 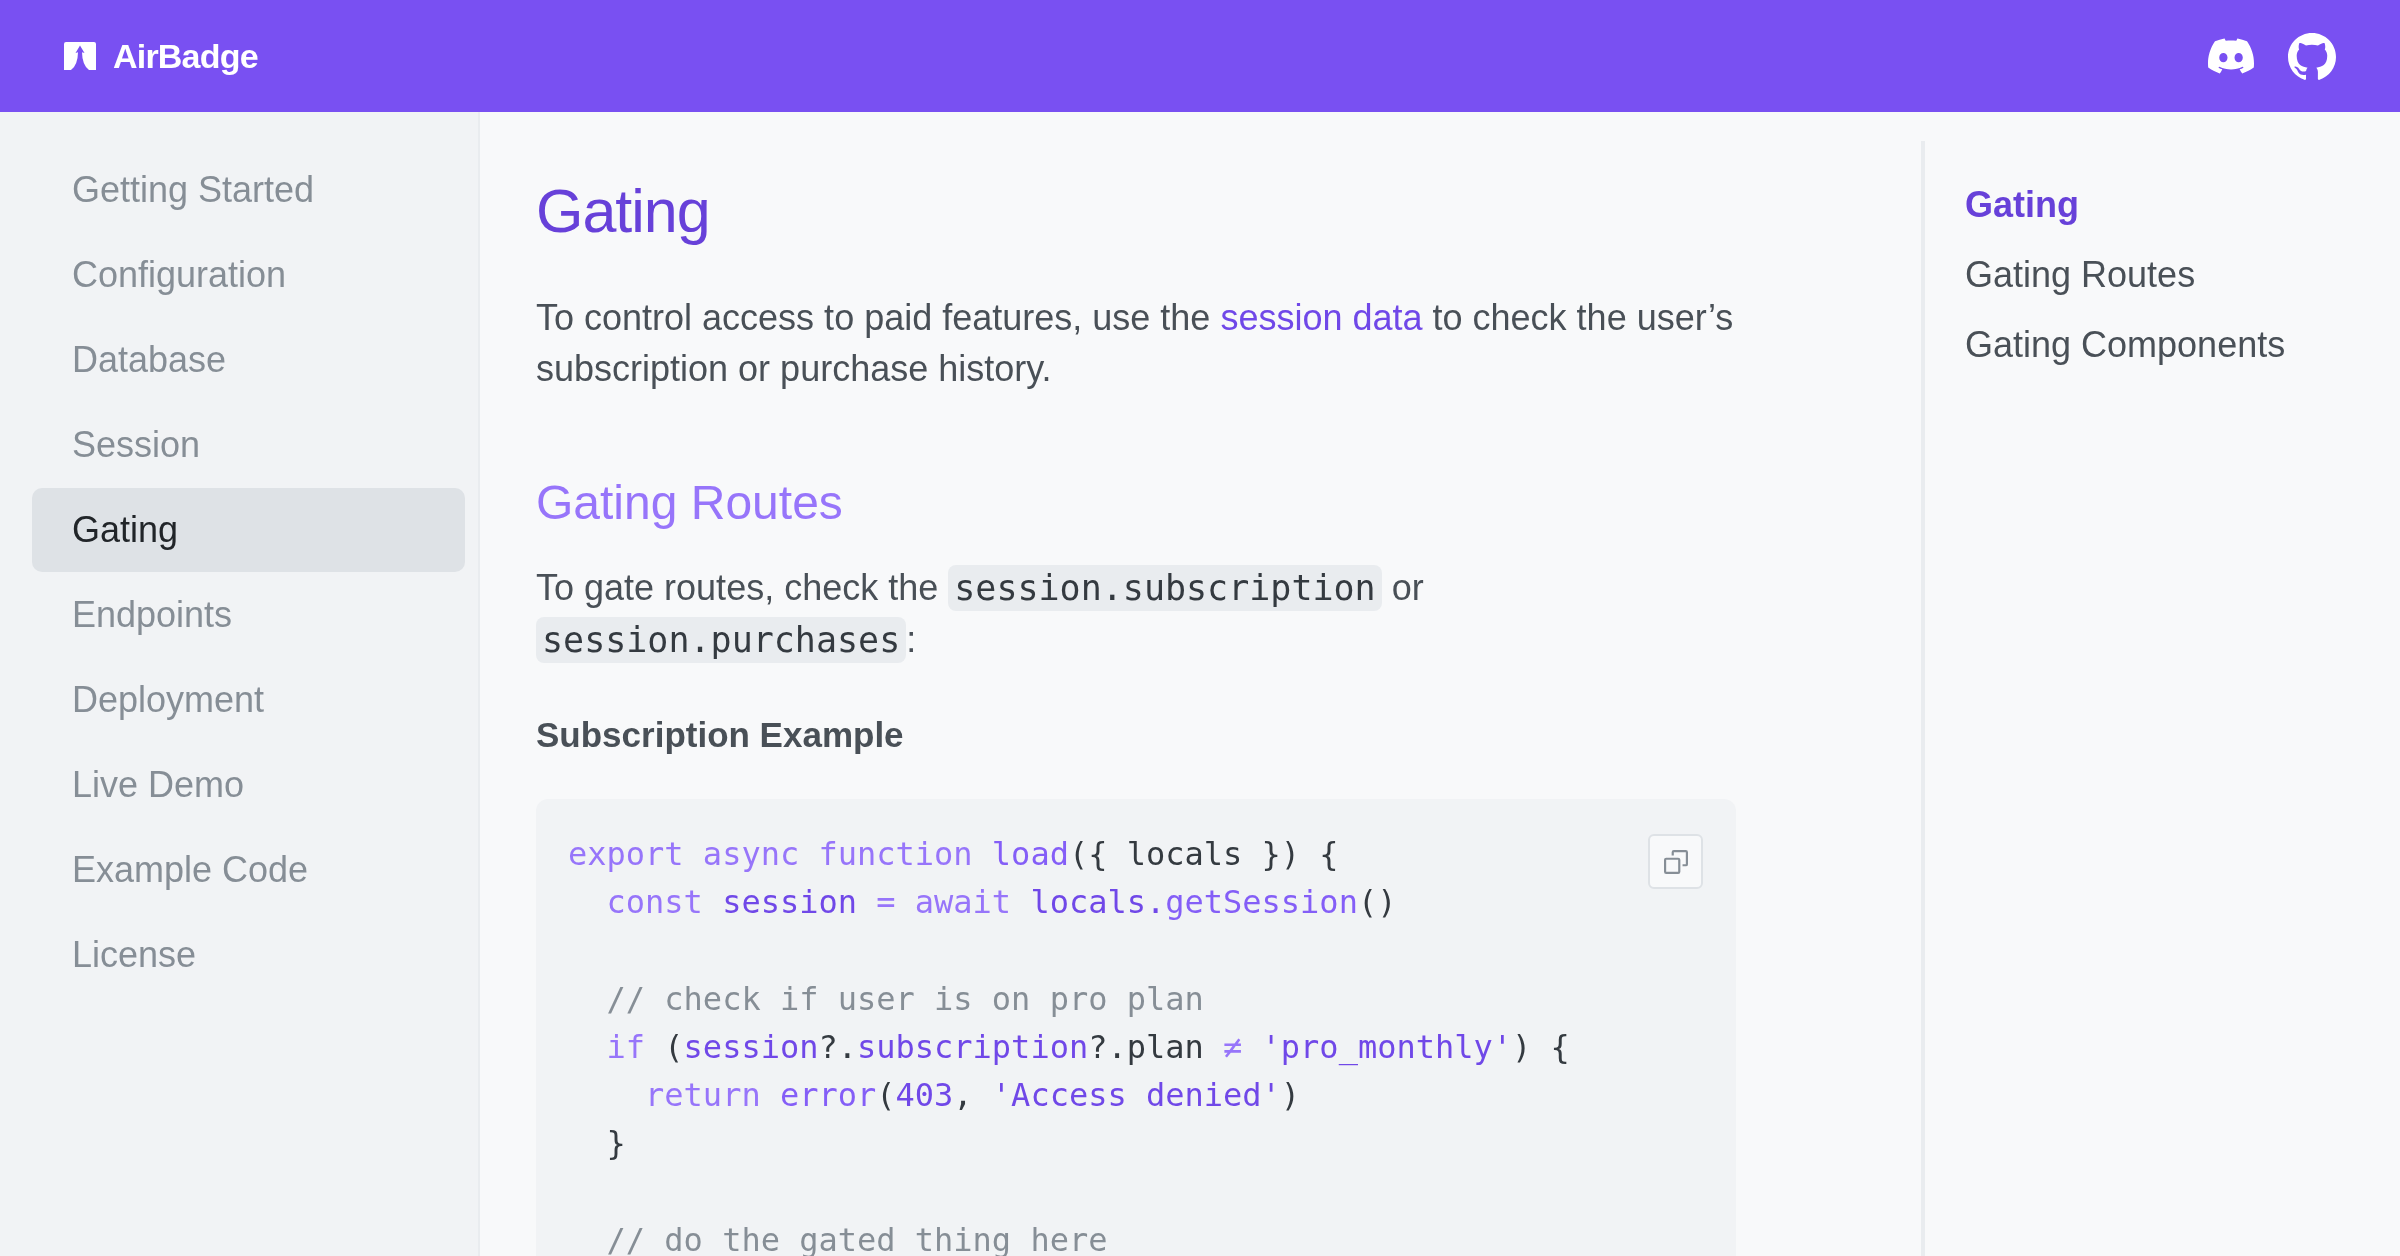 What do you see at coordinates (248, 870) in the screenshot?
I see `sidebar-link: Example Code` at bounding box center [248, 870].